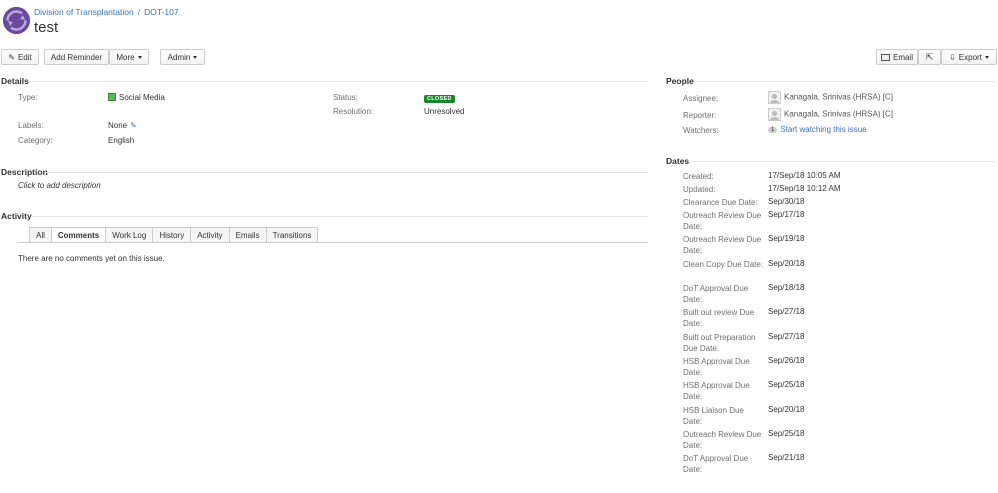  I want to click on date-value: Sep/26/18, so click(786, 360).